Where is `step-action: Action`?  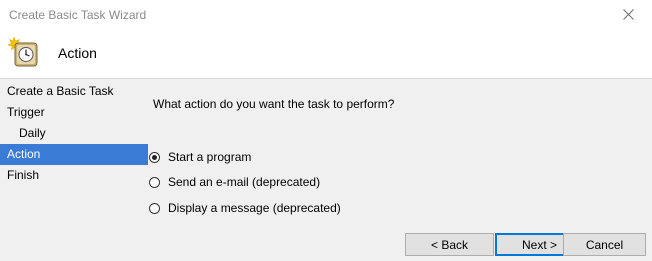
step-action: Action is located at coordinates (74, 154).